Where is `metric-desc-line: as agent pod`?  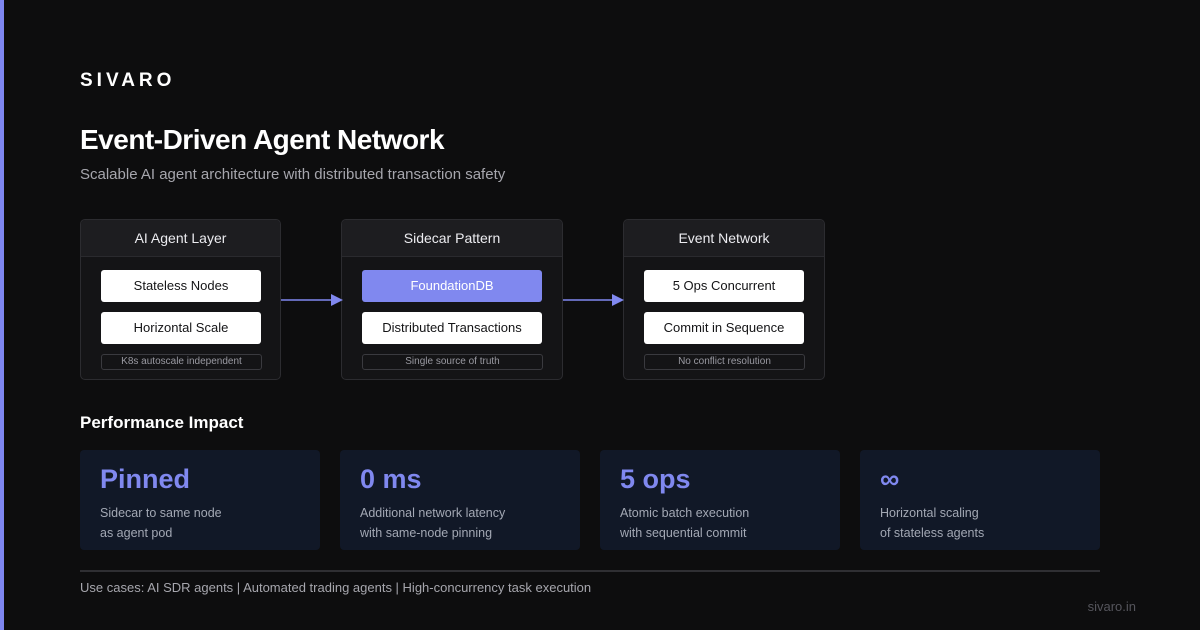
metric-desc-line: as agent pod is located at coordinates (136, 533).